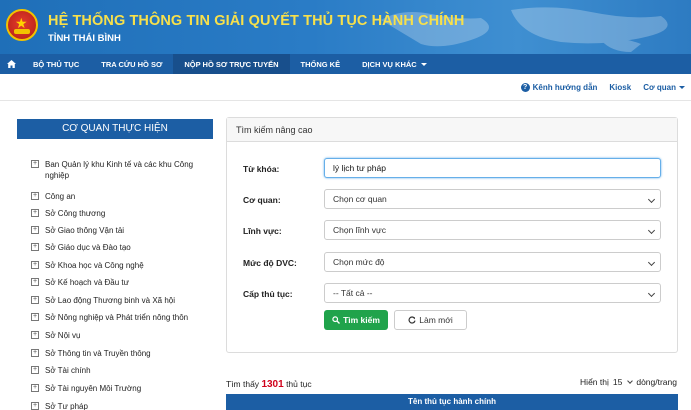  Describe the element at coordinates (430, 320) in the screenshot. I see `reset-button: Làm mới` at that location.